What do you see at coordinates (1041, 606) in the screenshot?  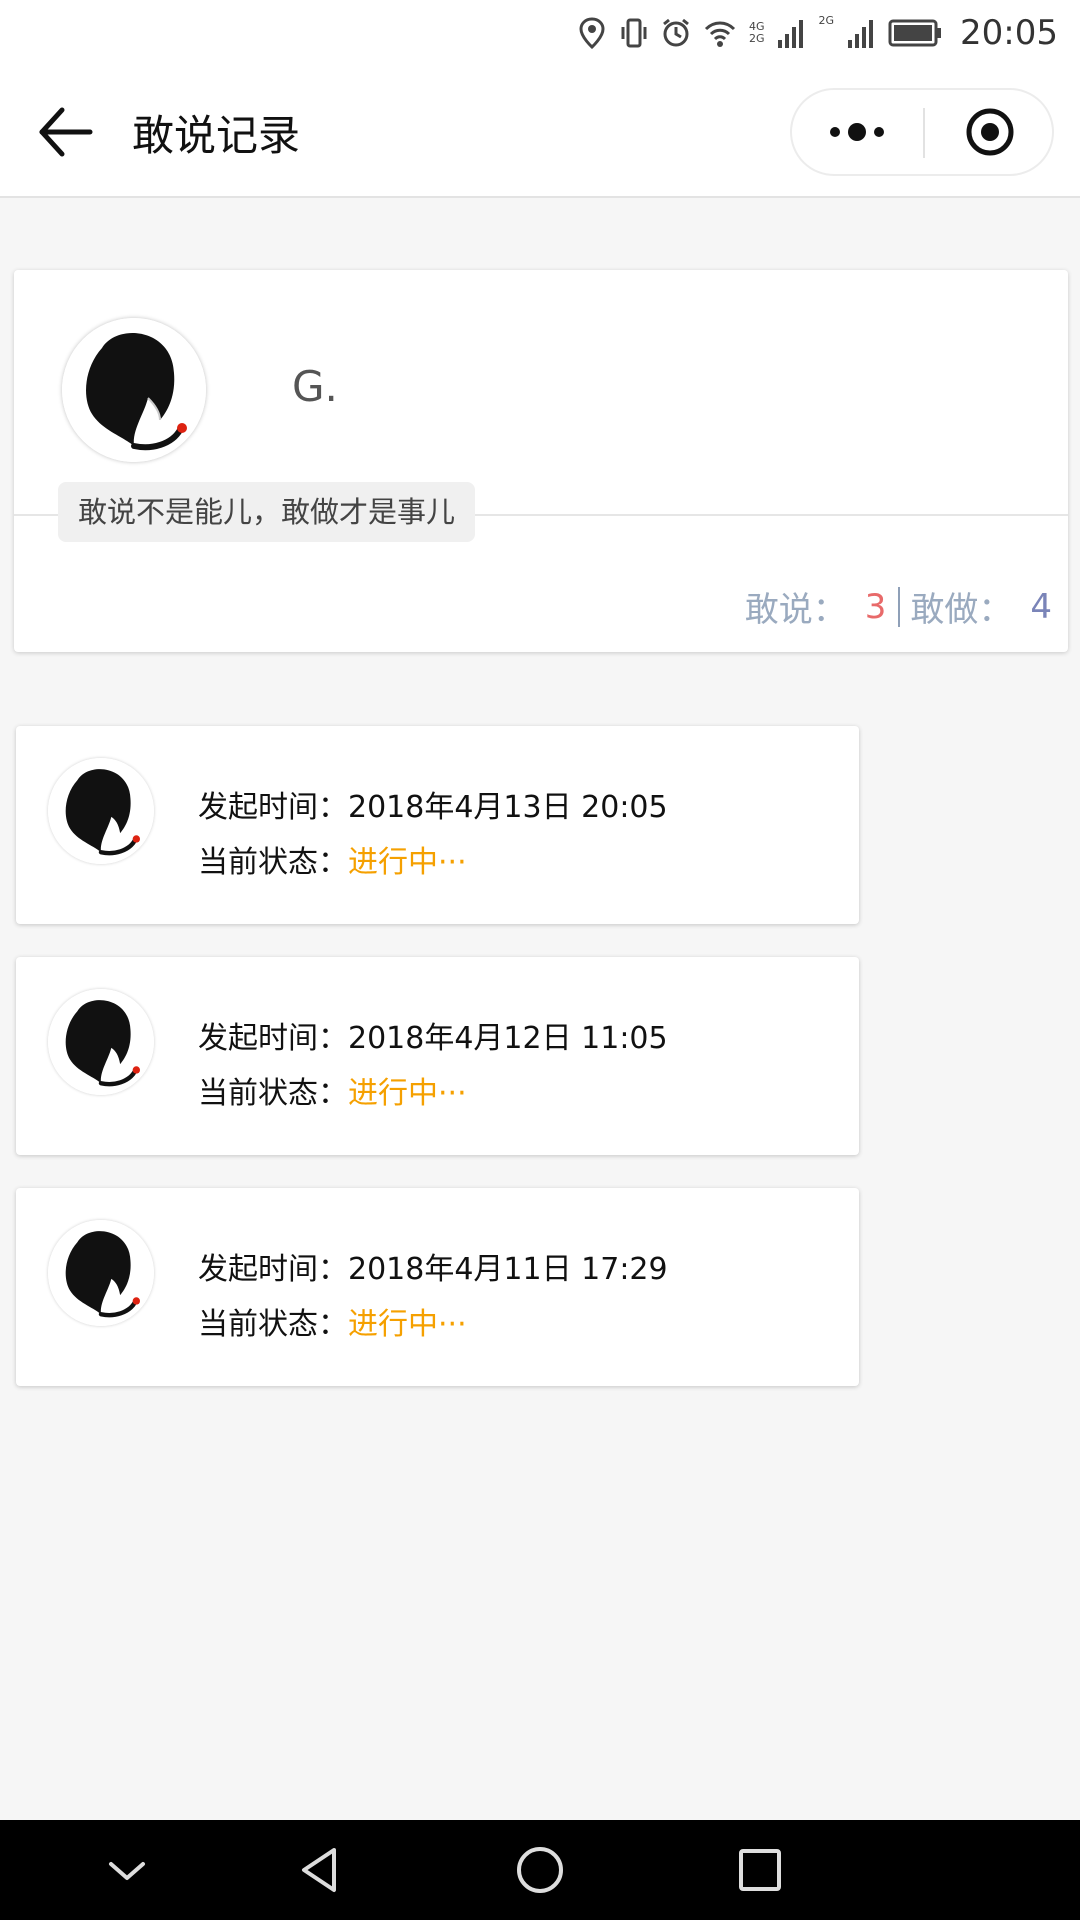 I see `do-count: 4` at bounding box center [1041, 606].